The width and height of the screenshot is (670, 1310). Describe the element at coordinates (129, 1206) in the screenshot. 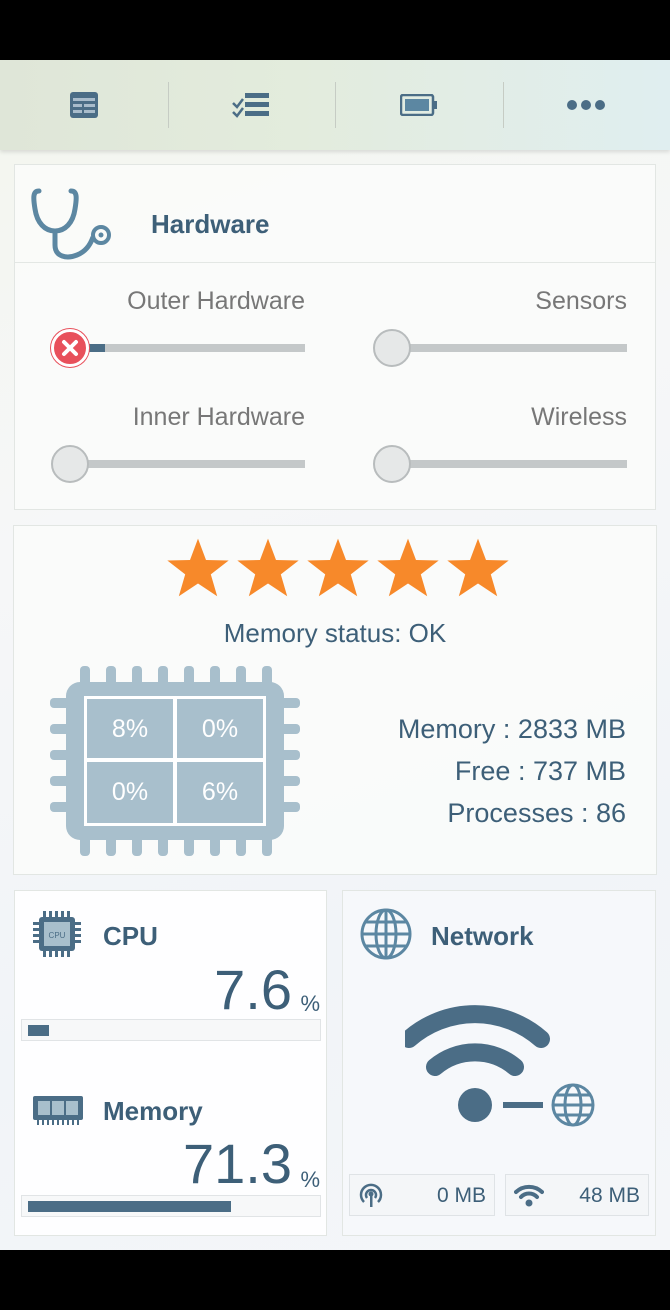

I see `memory-progress-fill` at that location.